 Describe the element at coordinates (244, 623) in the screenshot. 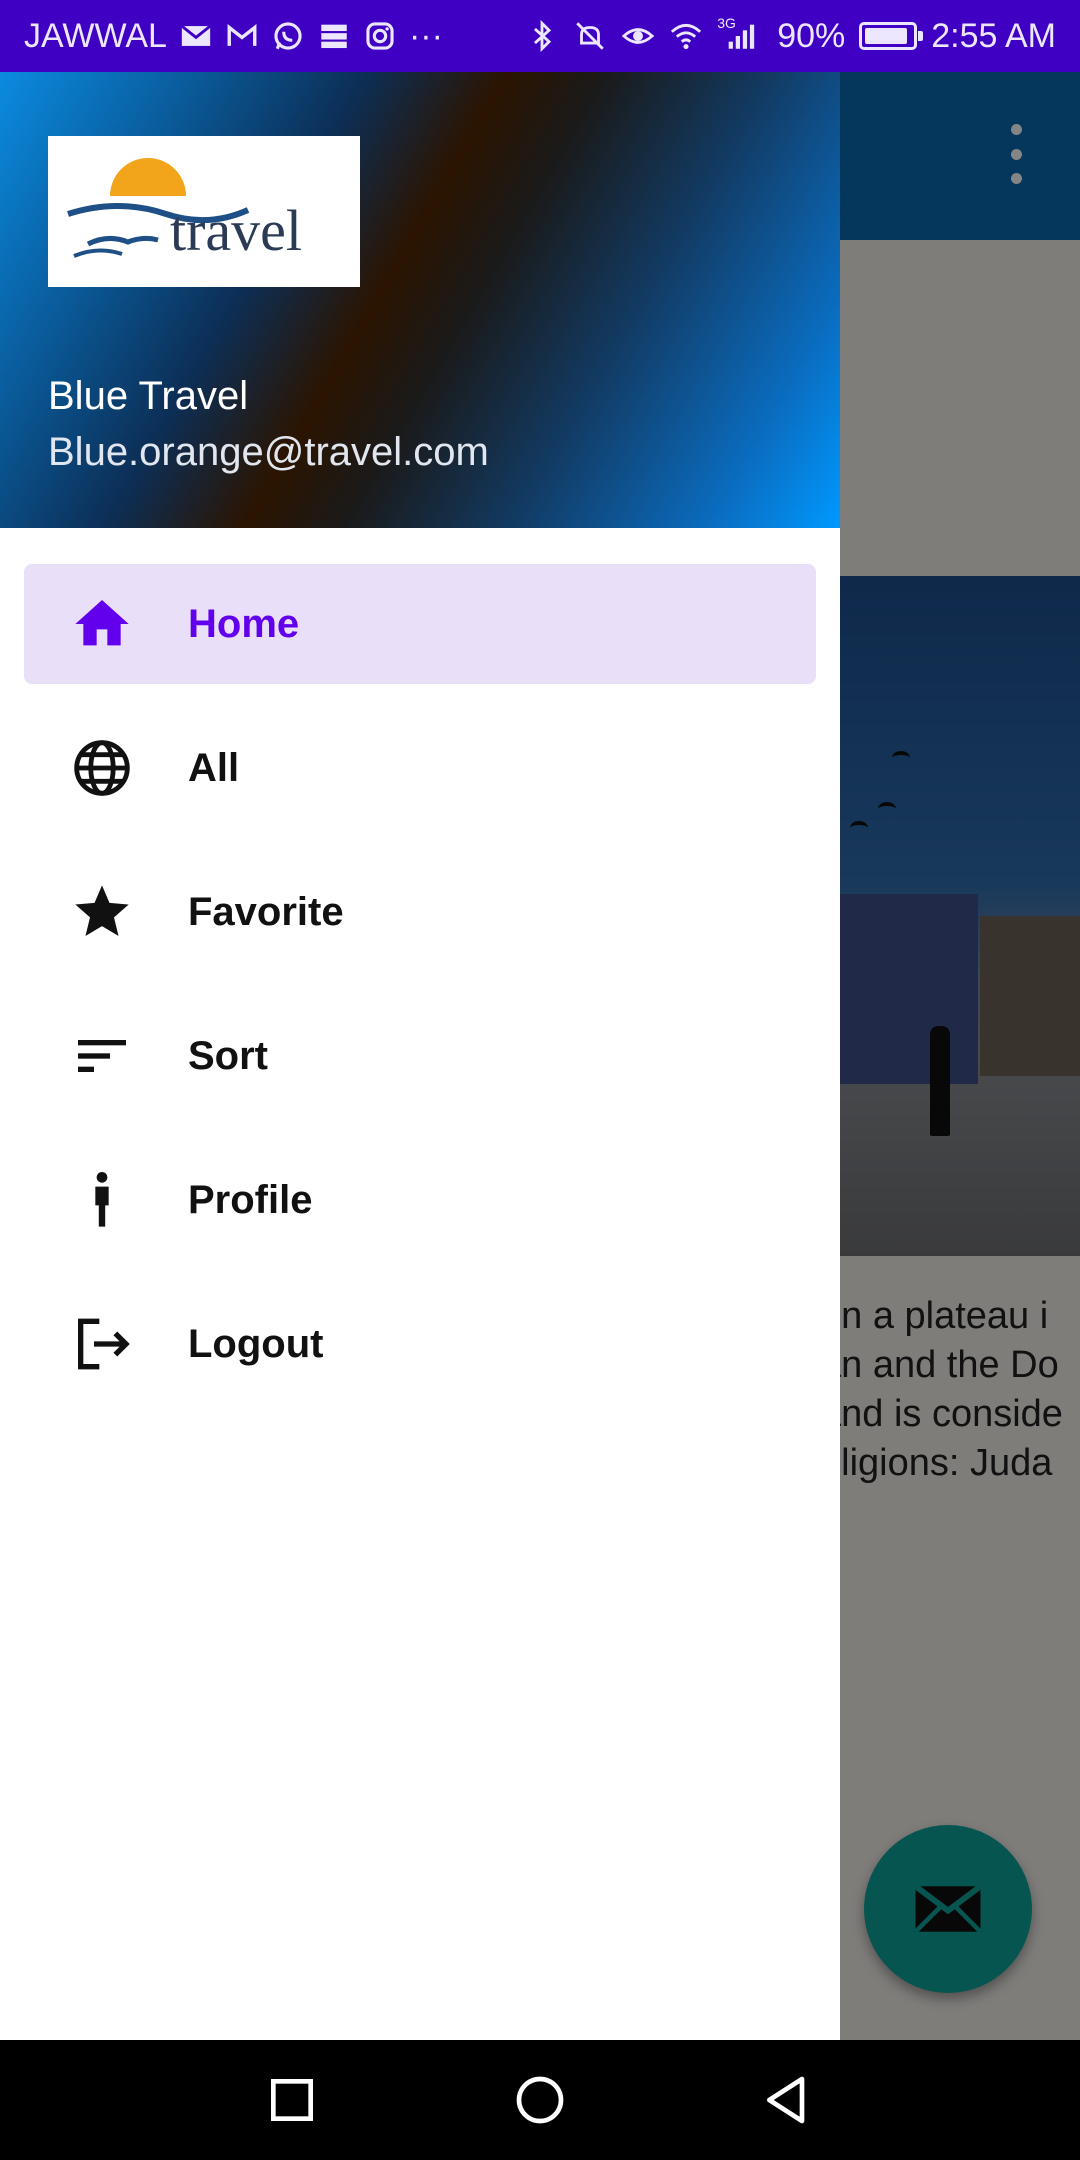

I see `drawer-item-label: Home` at that location.